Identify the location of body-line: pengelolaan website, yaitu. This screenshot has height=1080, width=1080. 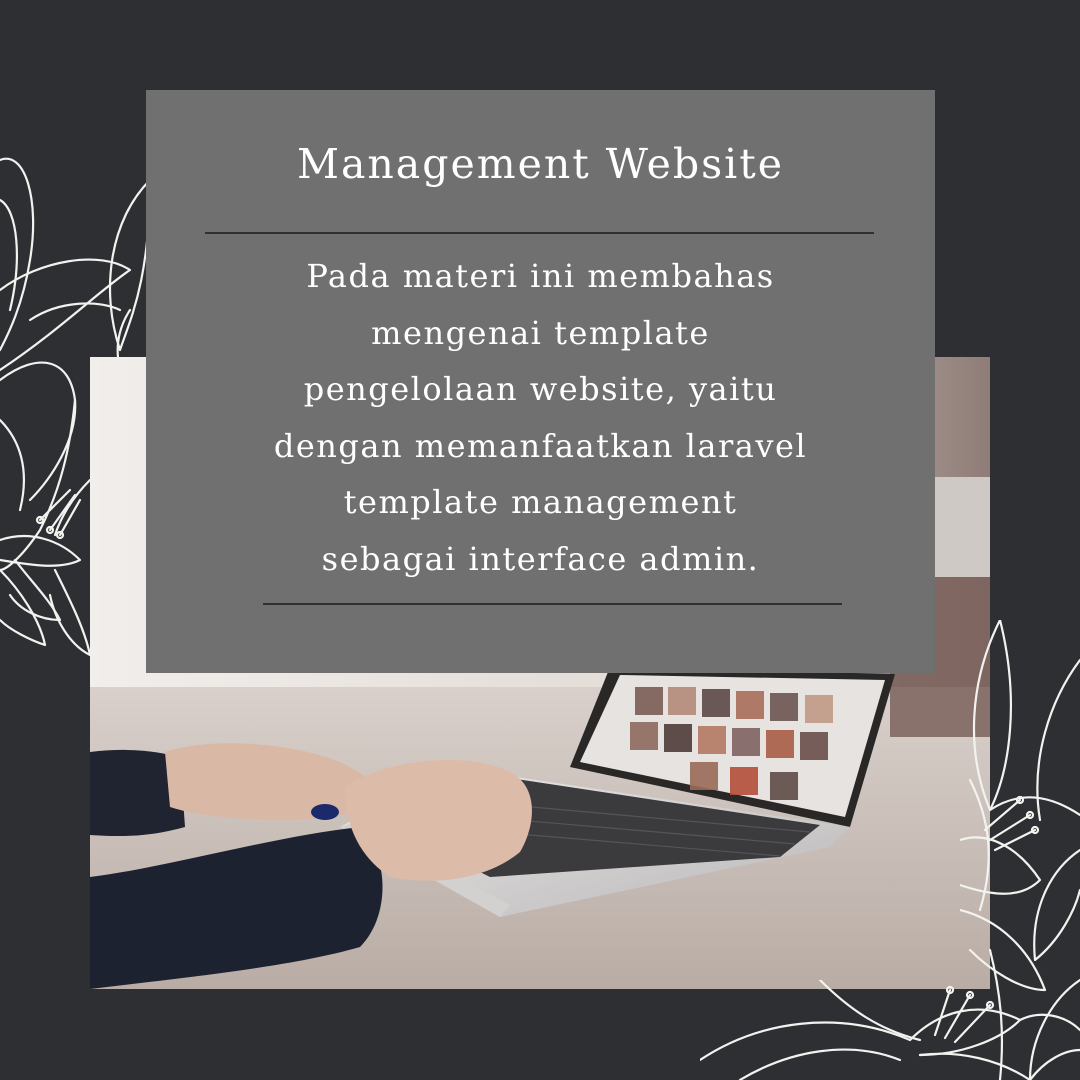
(540, 389).